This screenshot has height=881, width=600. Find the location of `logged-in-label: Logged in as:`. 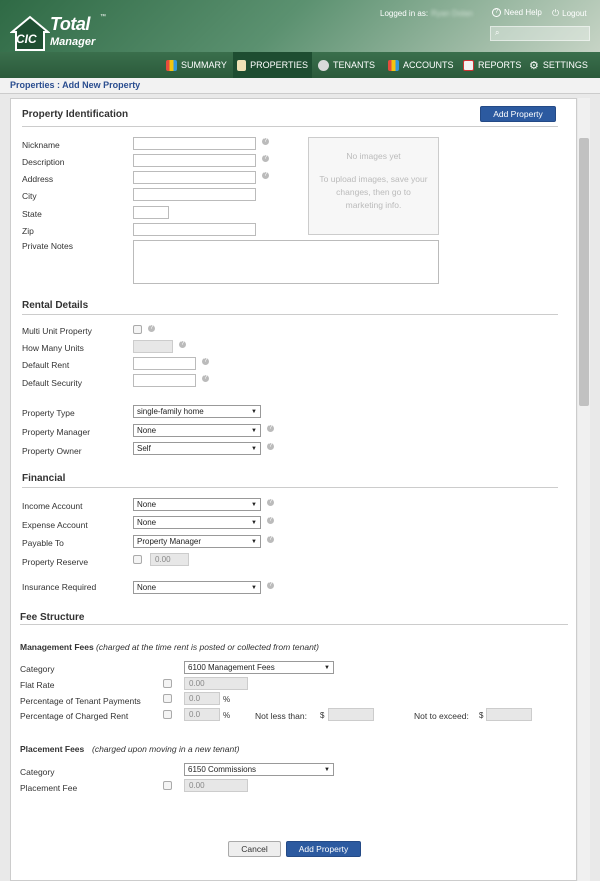

logged-in-label: Logged in as: is located at coordinates (404, 13).